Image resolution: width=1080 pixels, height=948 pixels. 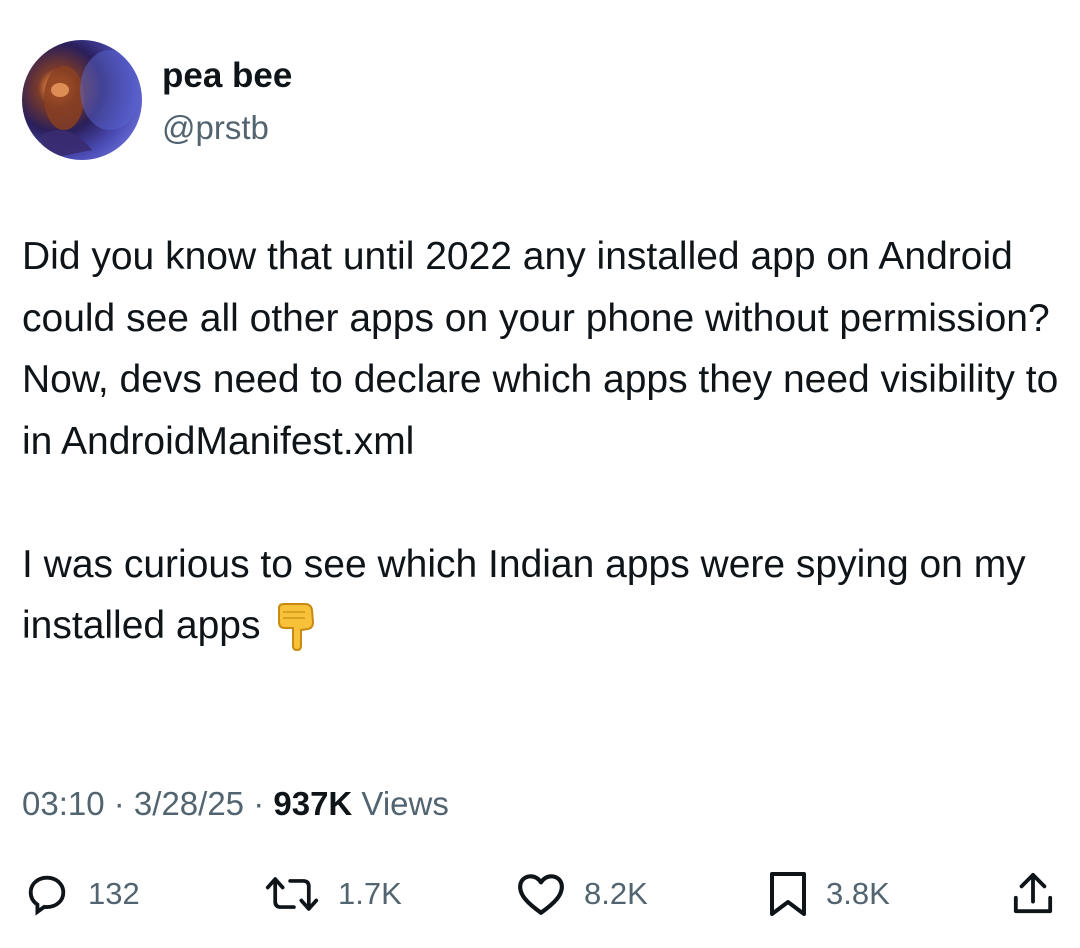 What do you see at coordinates (582, 894) in the screenshot?
I see `like-button: 8.2K` at bounding box center [582, 894].